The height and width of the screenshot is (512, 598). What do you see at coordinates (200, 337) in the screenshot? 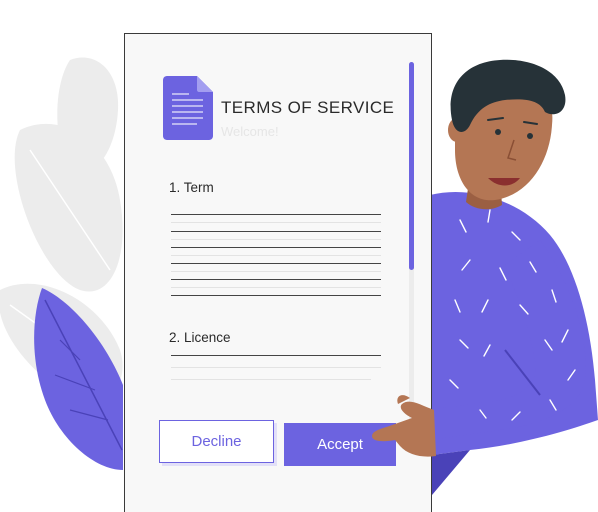
I see `section-heading-licence: 2. Licence` at bounding box center [200, 337].